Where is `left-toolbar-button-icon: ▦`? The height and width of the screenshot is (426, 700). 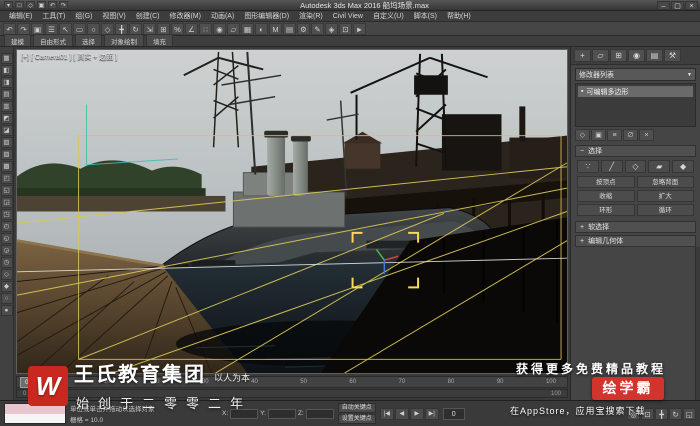 left-toolbar-button-icon: ▦ is located at coordinates (6, 58).